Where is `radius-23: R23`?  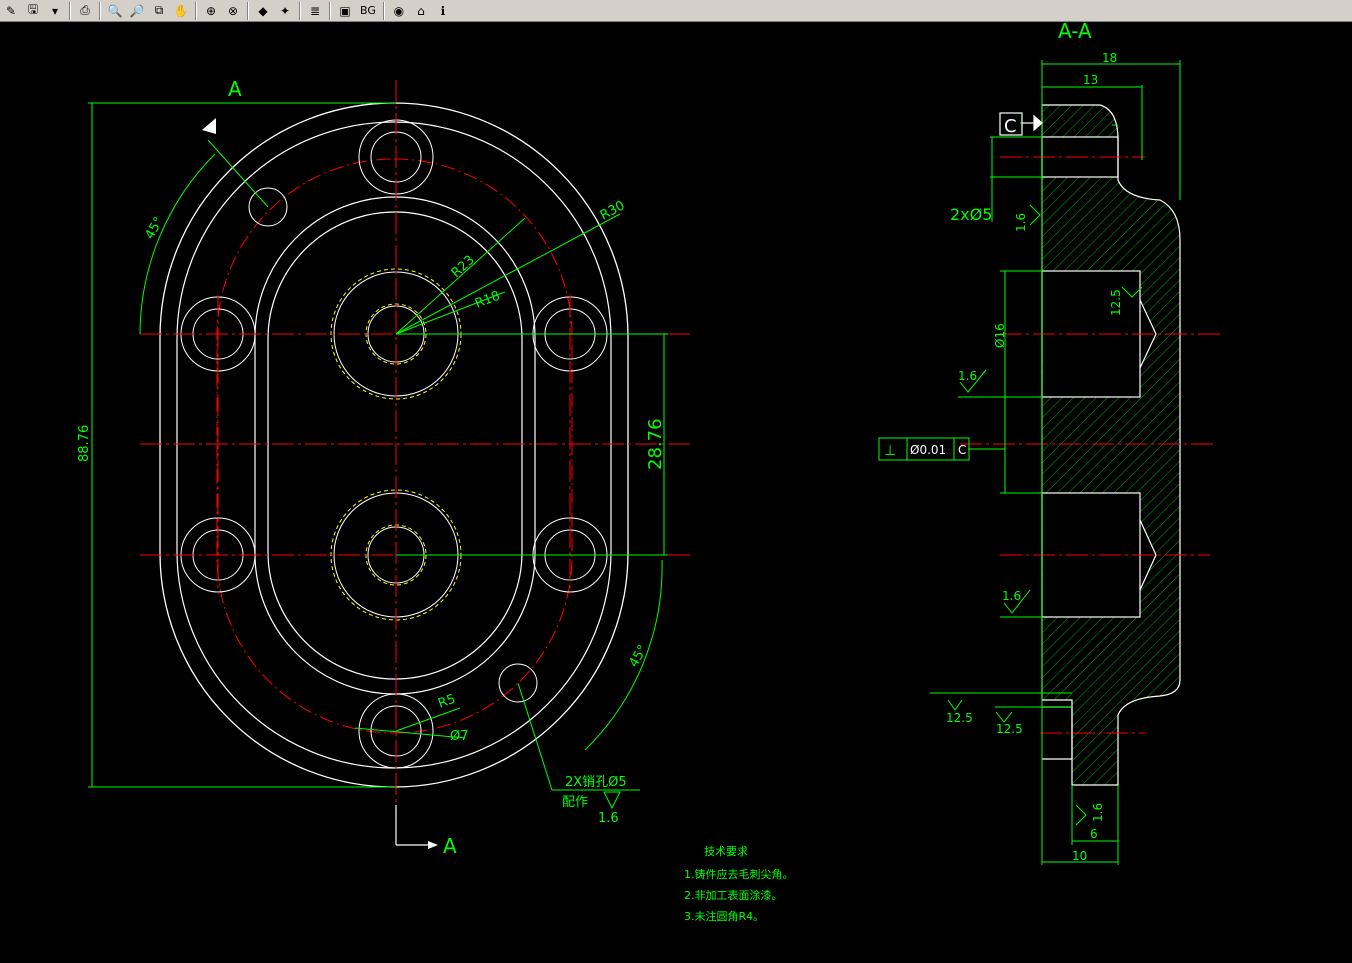
radius-23: R23 is located at coordinates (463, 267).